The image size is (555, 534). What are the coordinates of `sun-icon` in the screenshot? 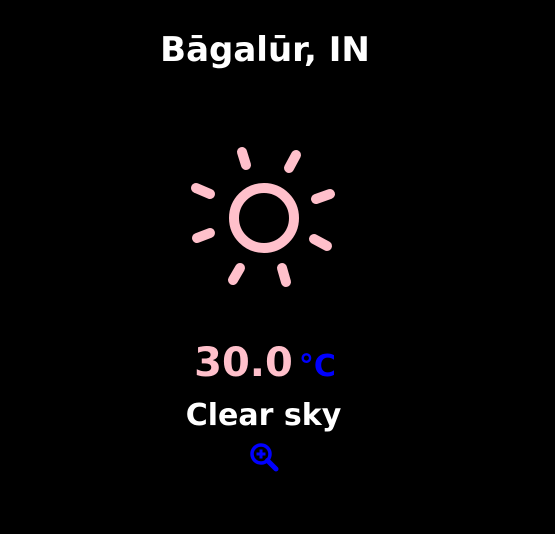 It's located at (264, 218).